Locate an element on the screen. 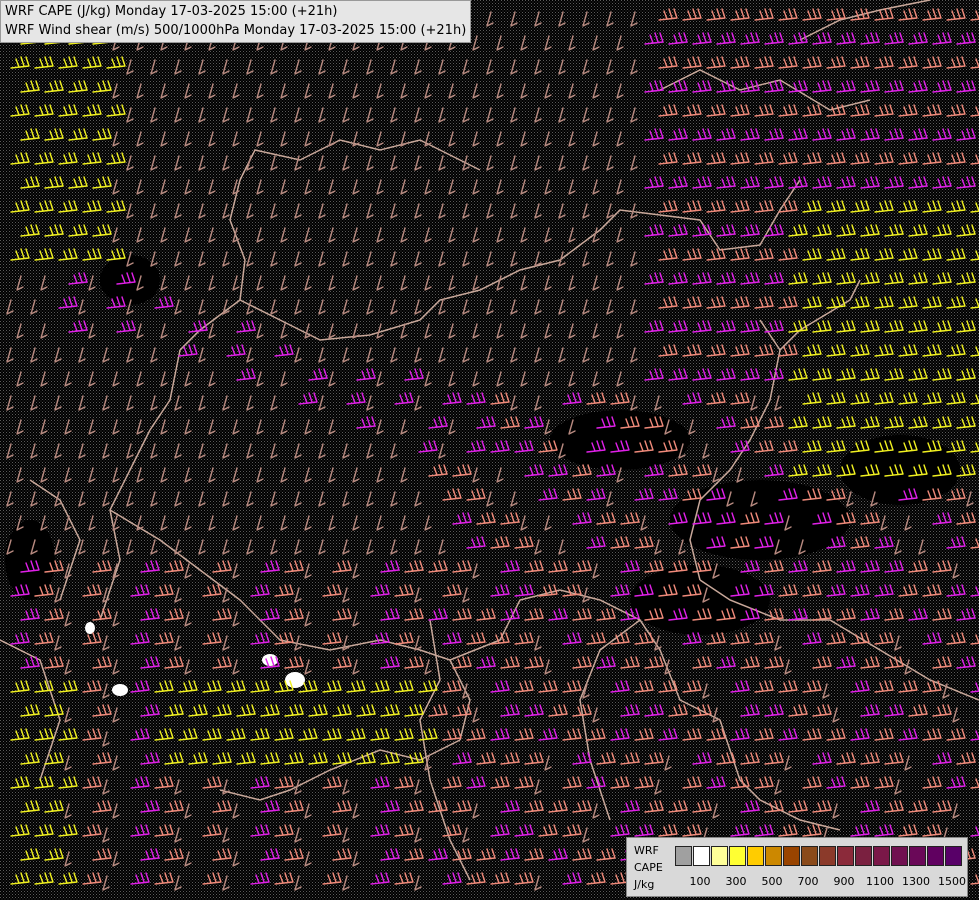 Image resolution: width=979 pixels, height=900 pixels. legend-tick: 1500 is located at coordinates (952, 881).